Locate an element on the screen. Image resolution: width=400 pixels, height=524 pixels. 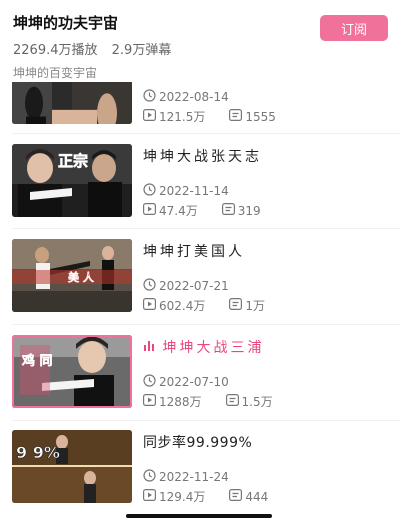
collection-stats: 2269.4万播放 2.9万弹幕 is located at coordinates (92, 48).